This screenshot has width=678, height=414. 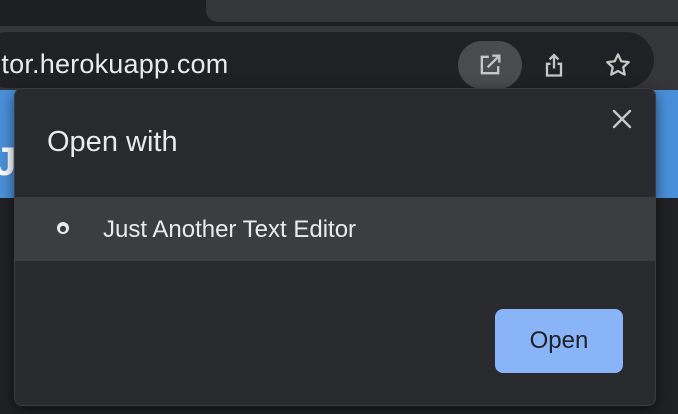 I want to click on dialog-title: Open with, so click(x=112, y=142).